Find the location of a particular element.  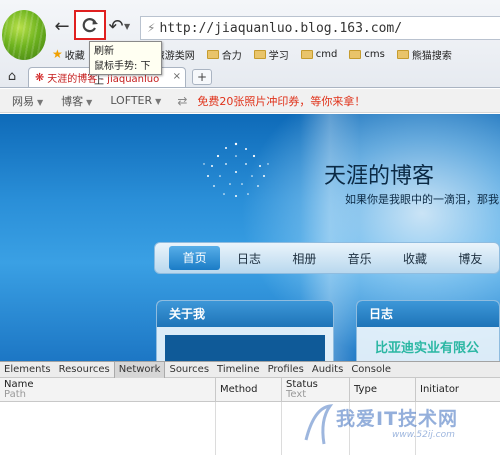

network-table-body is located at coordinates (250, 428).